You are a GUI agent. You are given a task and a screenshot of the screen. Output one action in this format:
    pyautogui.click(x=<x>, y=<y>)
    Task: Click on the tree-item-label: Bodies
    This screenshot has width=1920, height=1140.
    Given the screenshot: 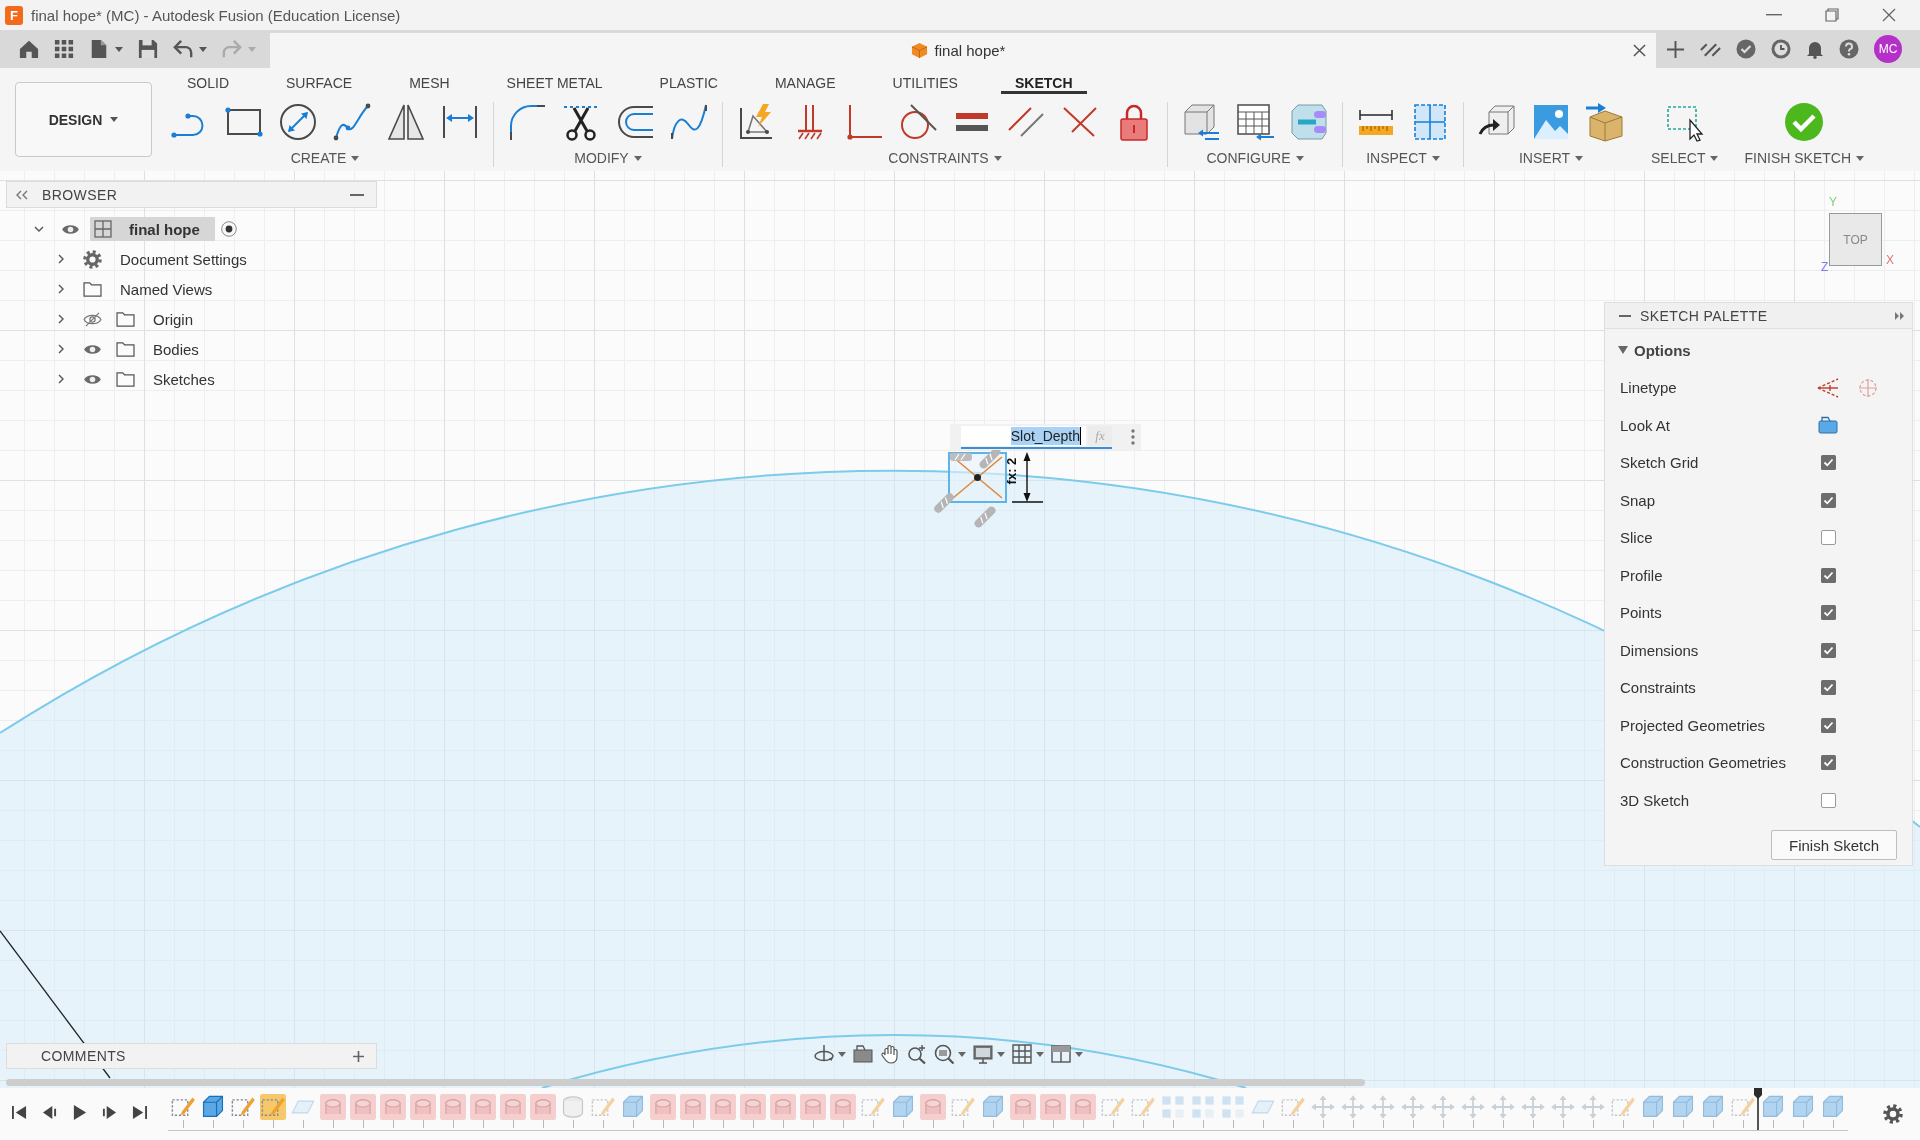 What is the action you would take?
    pyautogui.click(x=176, y=349)
    